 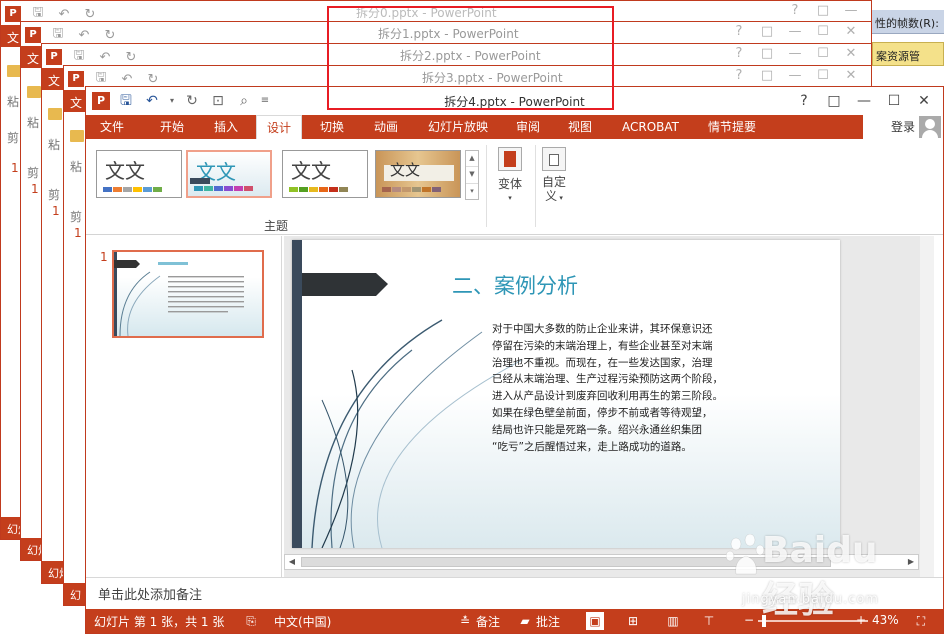 I want to click on horizontal-scrollbar: ◀ ▶, so click(x=601, y=562).